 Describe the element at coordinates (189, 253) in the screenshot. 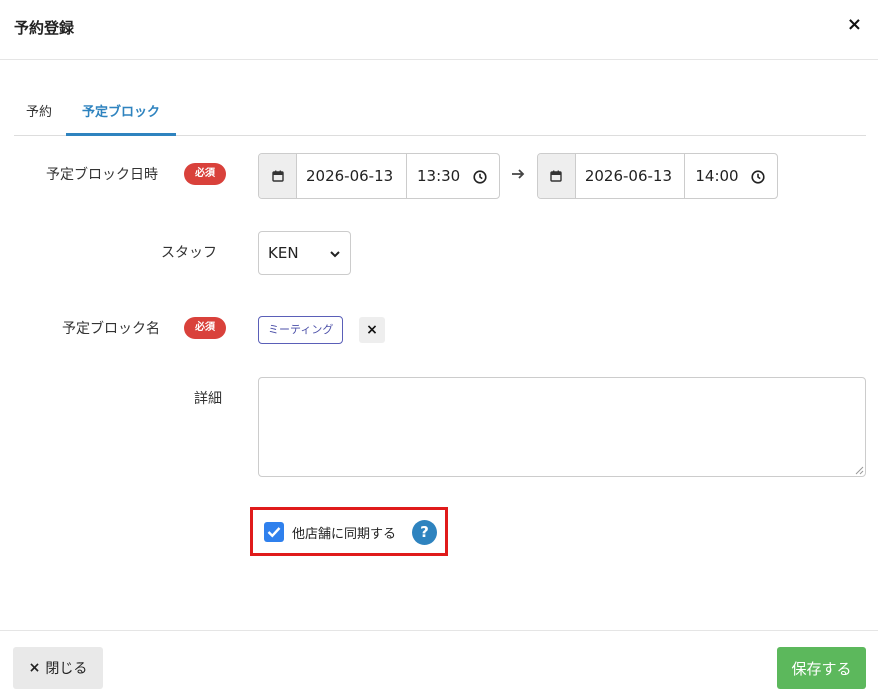

I see `staff-label: スタッフ` at that location.